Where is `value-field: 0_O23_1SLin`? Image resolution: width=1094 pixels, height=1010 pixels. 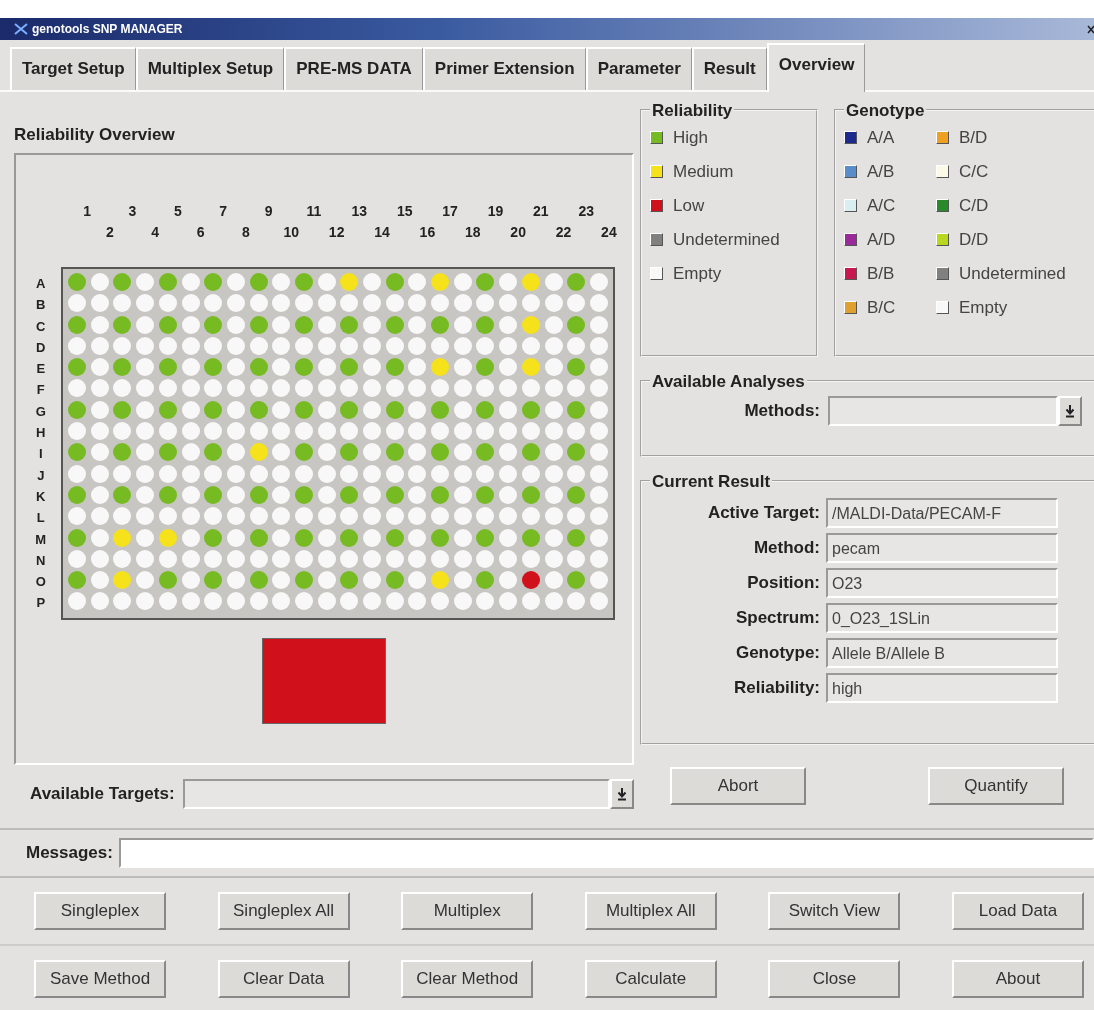 value-field: 0_O23_1SLin is located at coordinates (942, 618).